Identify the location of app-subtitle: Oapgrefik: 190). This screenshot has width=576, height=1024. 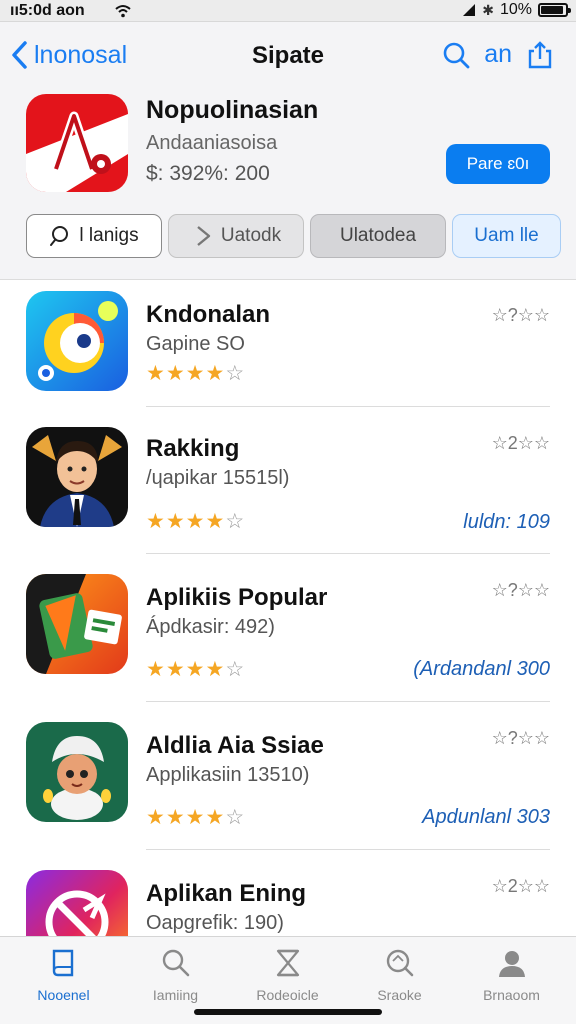
(215, 923).